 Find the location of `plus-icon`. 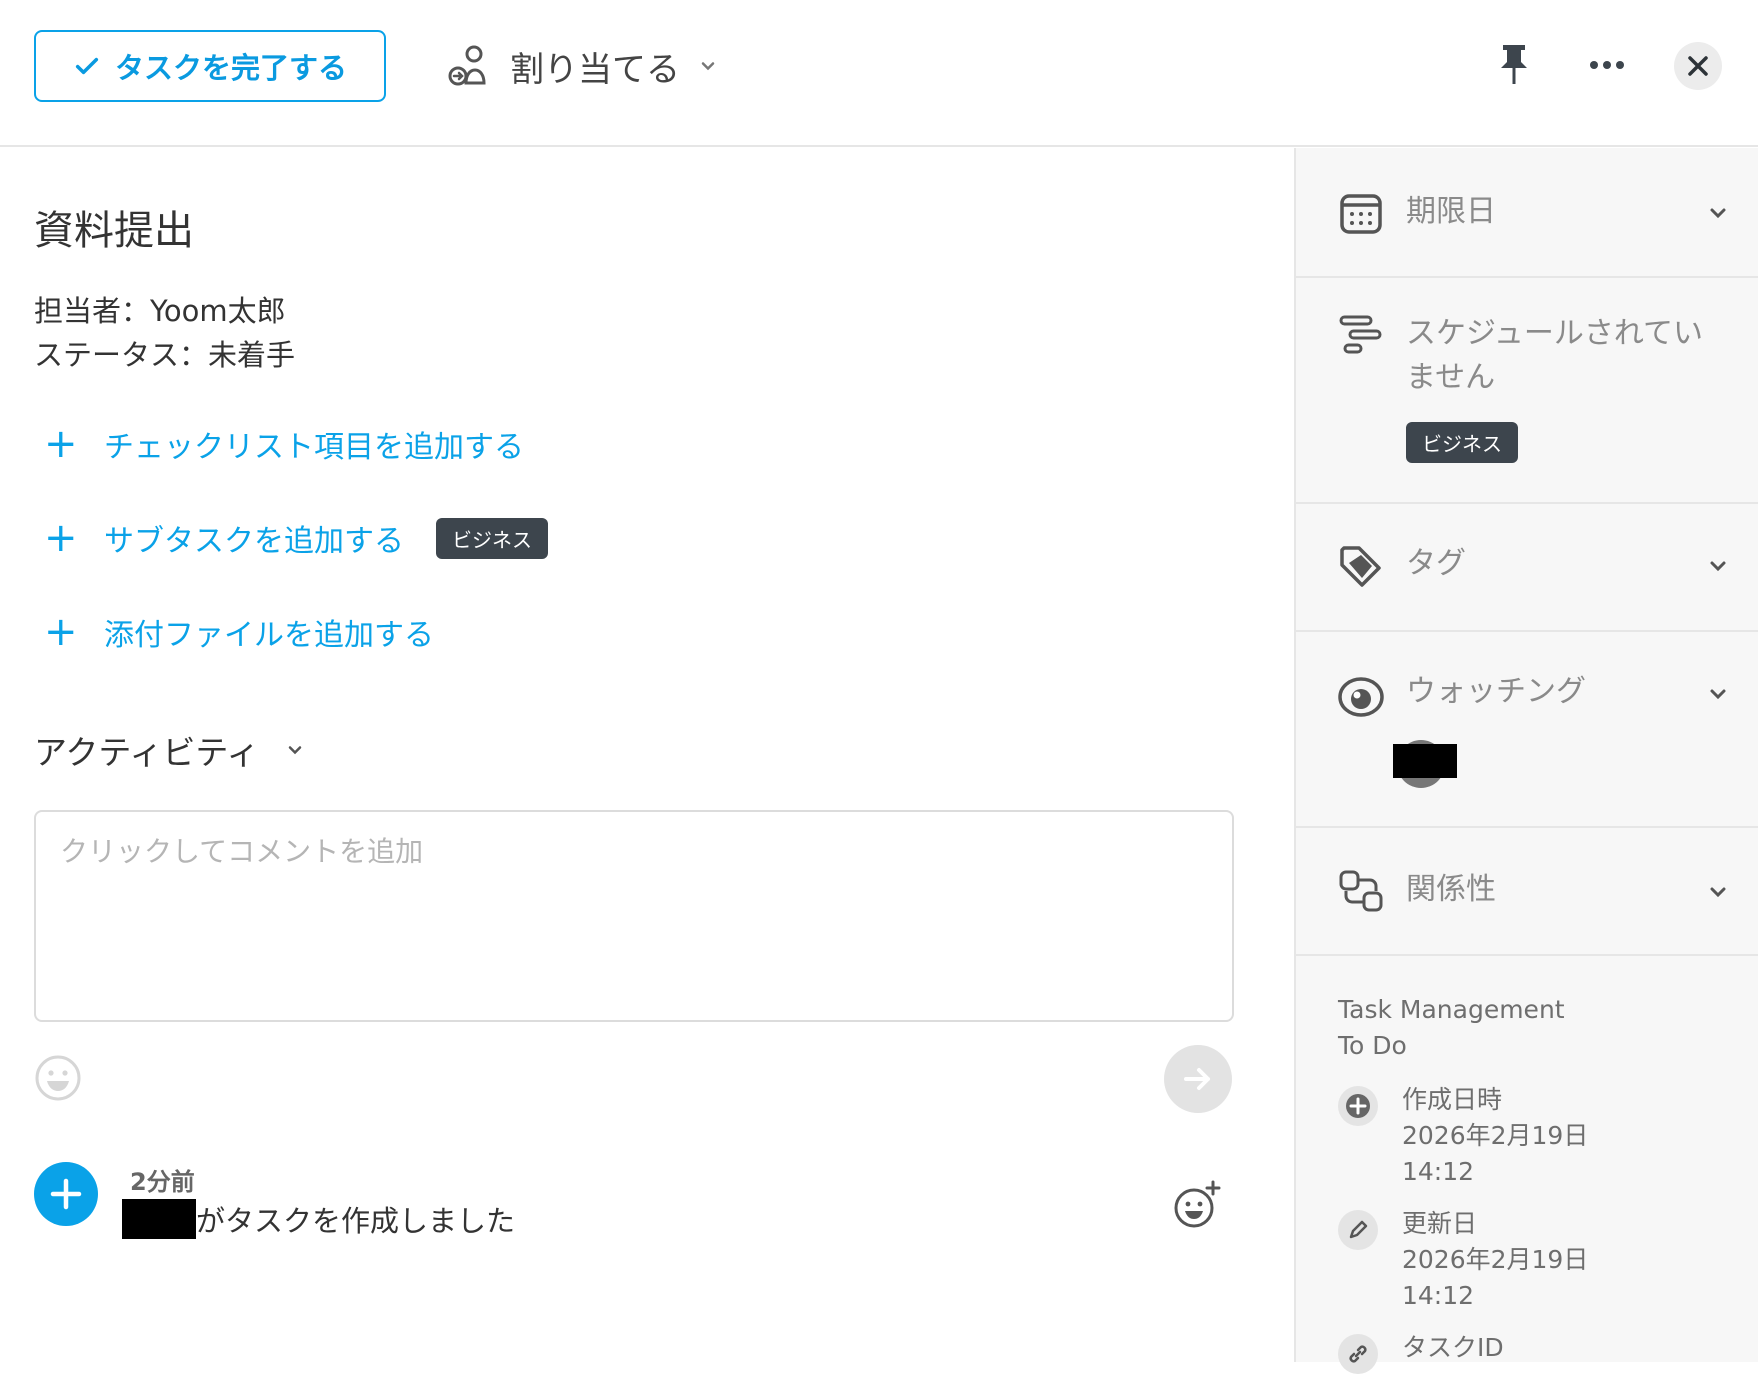

plus-icon is located at coordinates (66, 1194).